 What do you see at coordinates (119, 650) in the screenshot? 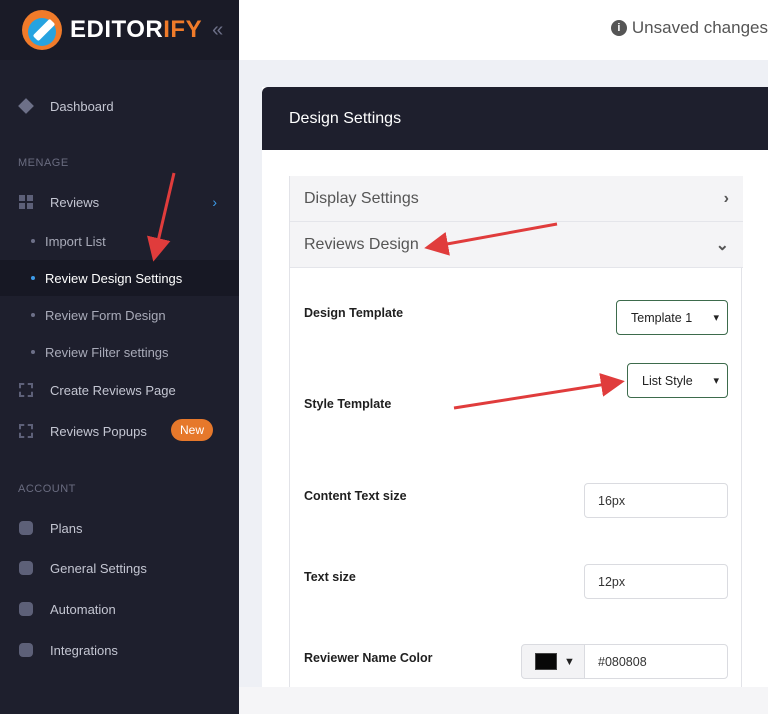
I see `sidebar-item-integrations: Integrations` at bounding box center [119, 650].